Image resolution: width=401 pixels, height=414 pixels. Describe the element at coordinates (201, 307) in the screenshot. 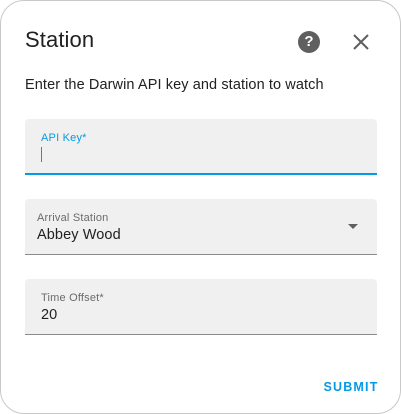

I see `time-offset-field: Time Offset* 20` at that location.